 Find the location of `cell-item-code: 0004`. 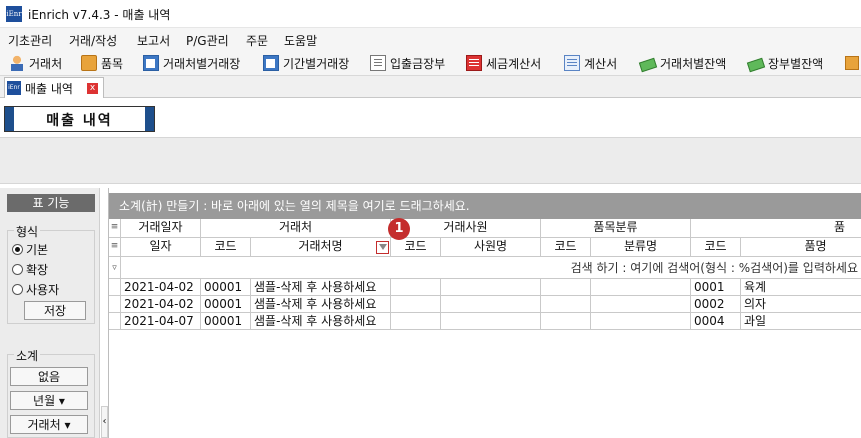

cell-item-code: 0004 is located at coordinates (716, 321).